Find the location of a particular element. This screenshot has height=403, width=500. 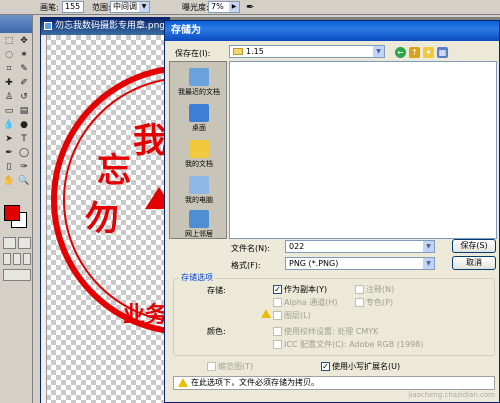

layers-checkbox is located at coordinates (277, 315).